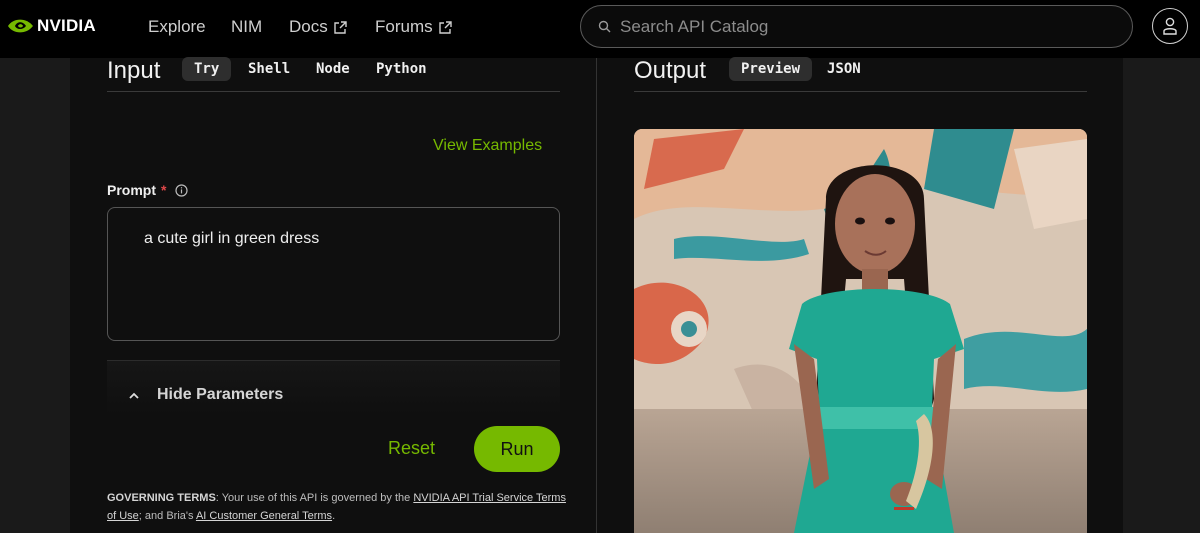 The image size is (1200, 533). What do you see at coordinates (333, 91) in the screenshot?
I see `input-header-divider` at bounding box center [333, 91].